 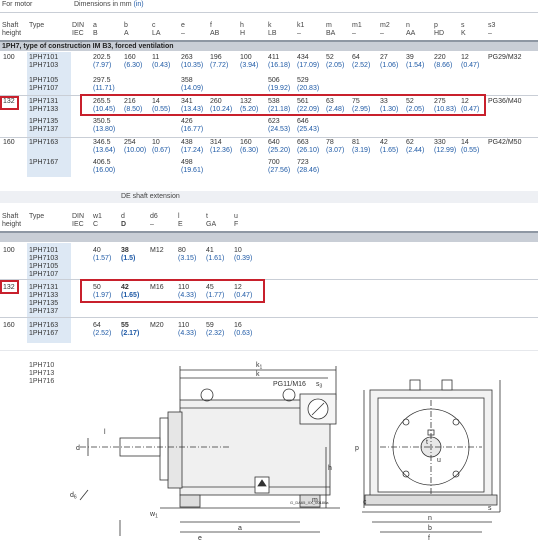 What do you see at coordinates (279, 129) in the screenshot?
I see `inch-cell-k: (24.53)` at bounding box center [279, 129].